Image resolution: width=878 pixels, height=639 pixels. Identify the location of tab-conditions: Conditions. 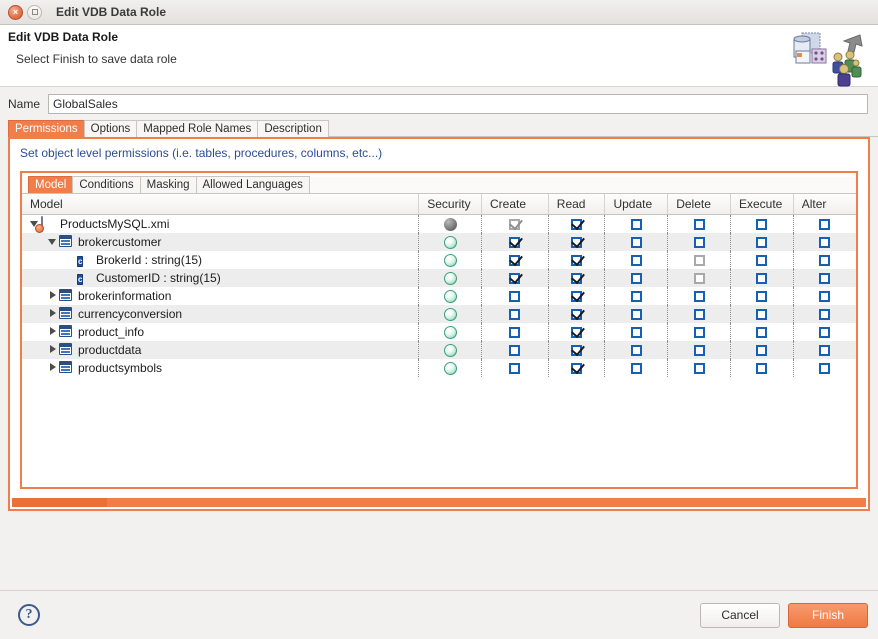
(106, 184).